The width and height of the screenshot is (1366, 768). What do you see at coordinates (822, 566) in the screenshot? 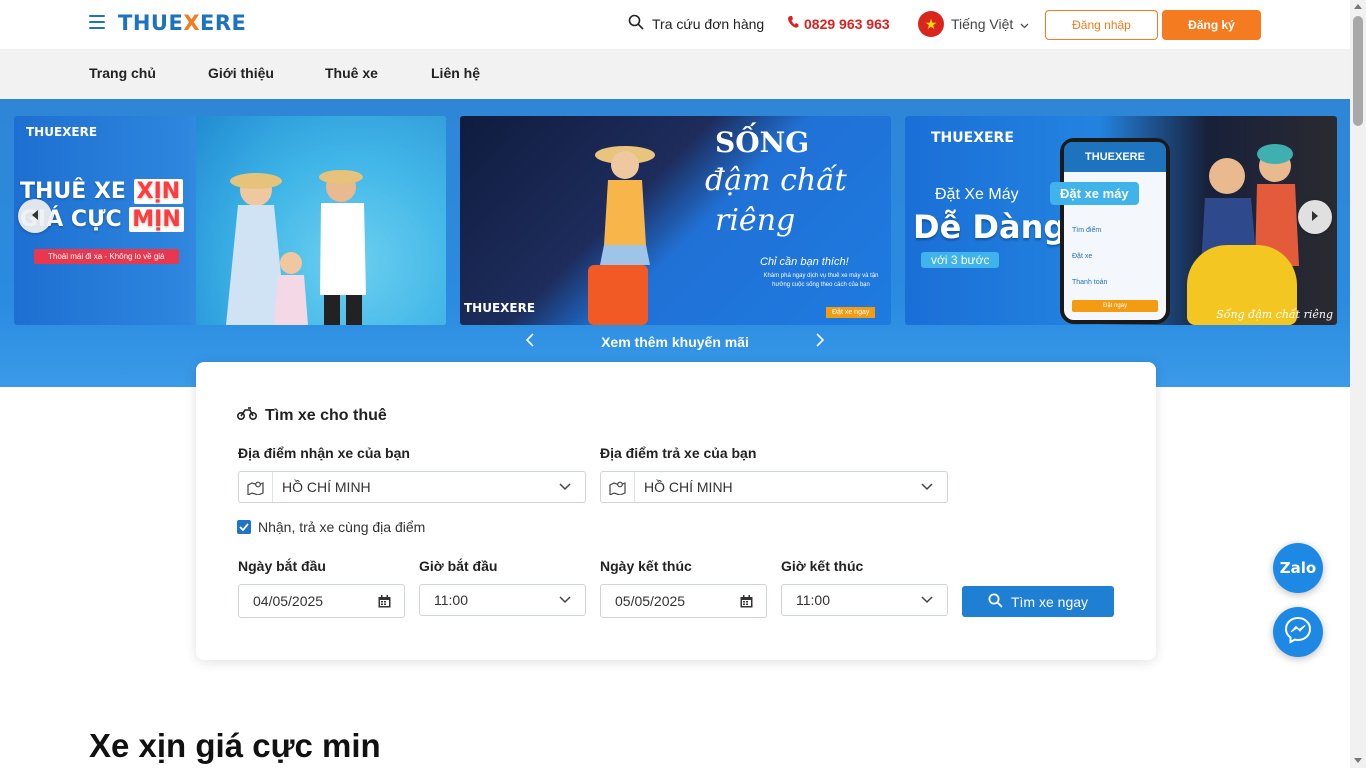
I see `end-time-label: Giờ kết thúc` at bounding box center [822, 566].